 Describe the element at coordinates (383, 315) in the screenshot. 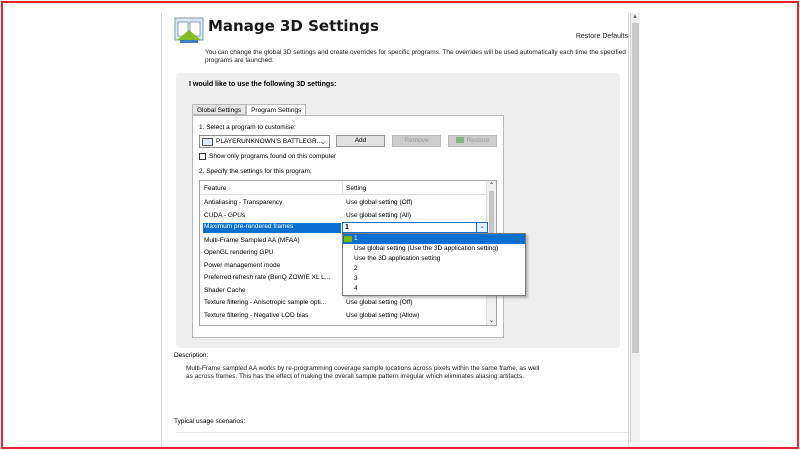

I see `setting-cell: Use global setting (Allow)` at that location.